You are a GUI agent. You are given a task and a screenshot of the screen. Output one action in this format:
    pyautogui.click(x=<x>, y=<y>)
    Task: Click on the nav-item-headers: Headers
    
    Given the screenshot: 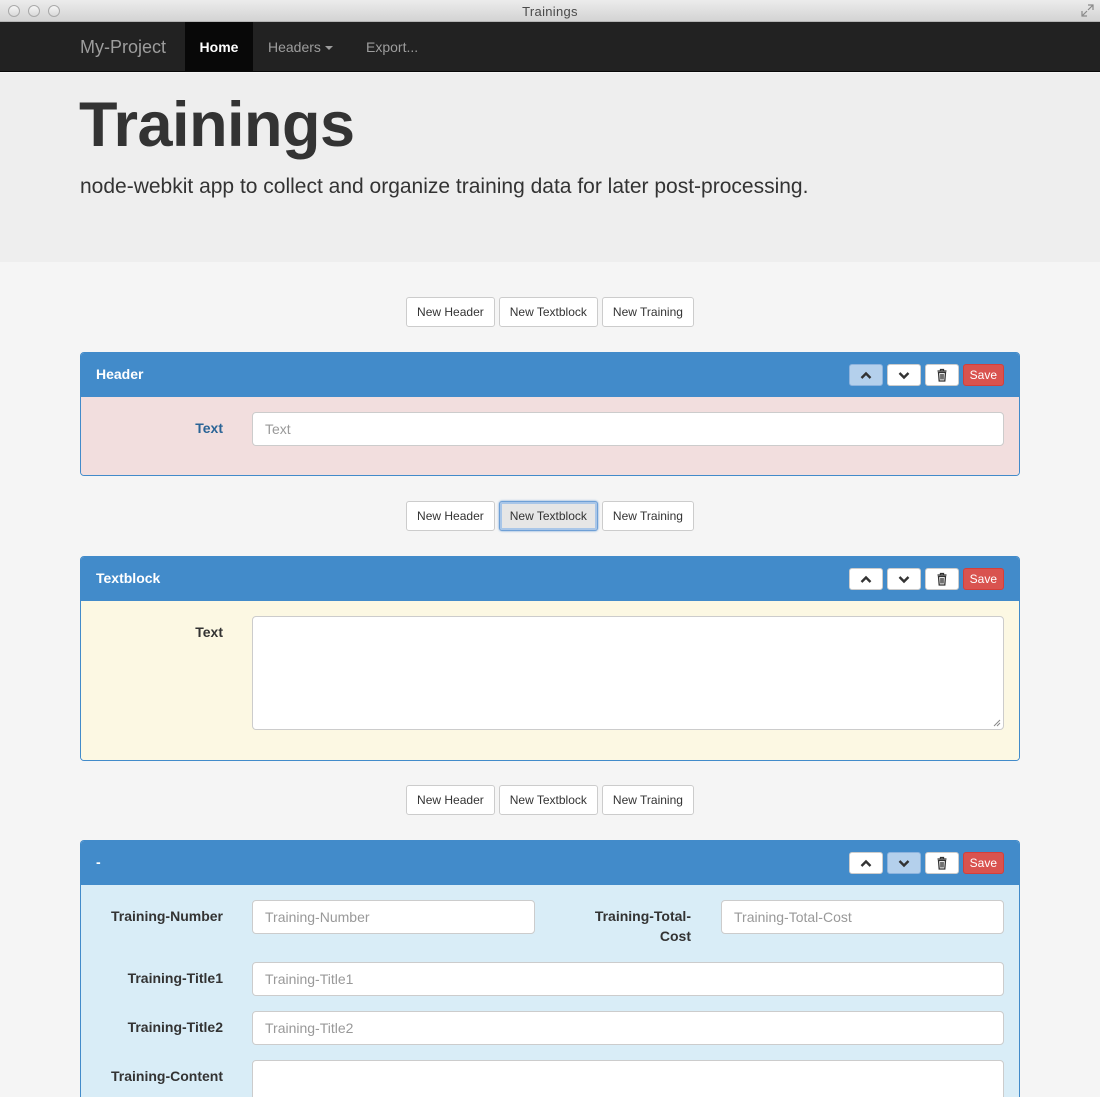 What is the action you would take?
    pyautogui.click(x=300, y=47)
    